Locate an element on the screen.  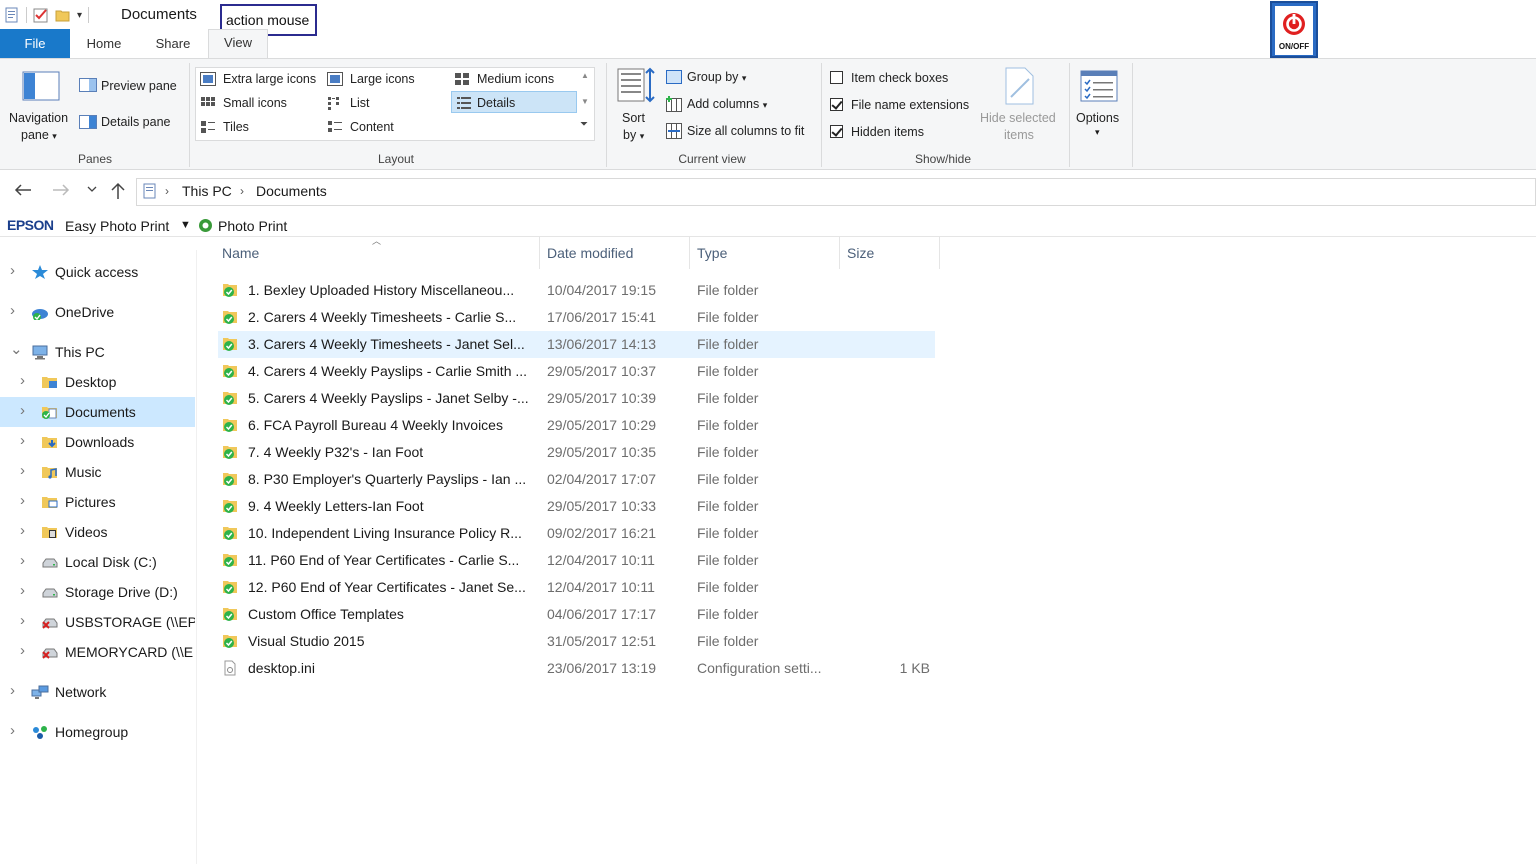
back-arrow-icon is located at coordinates (23, 190).